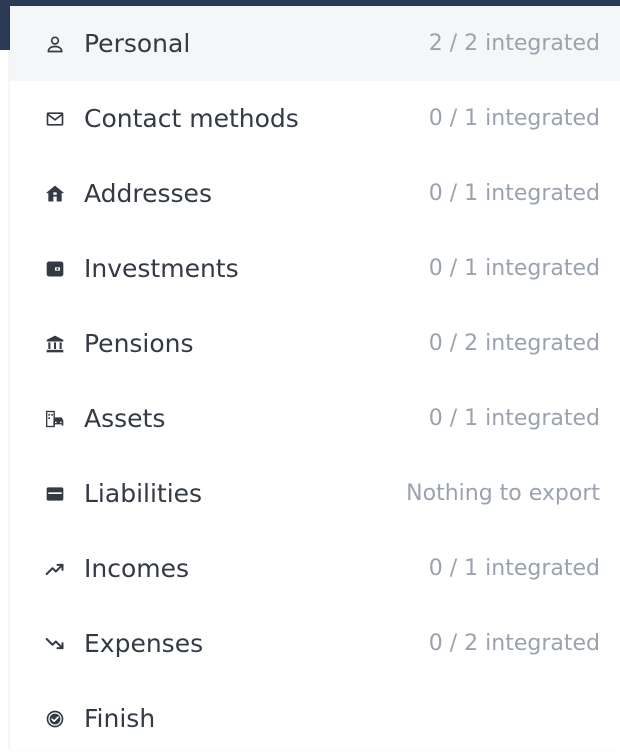  What do you see at coordinates (315, 568) in the screenshot?
I see `step-incomes: Incomes 0 / 1 integrated` at bounding box center [315, 568].